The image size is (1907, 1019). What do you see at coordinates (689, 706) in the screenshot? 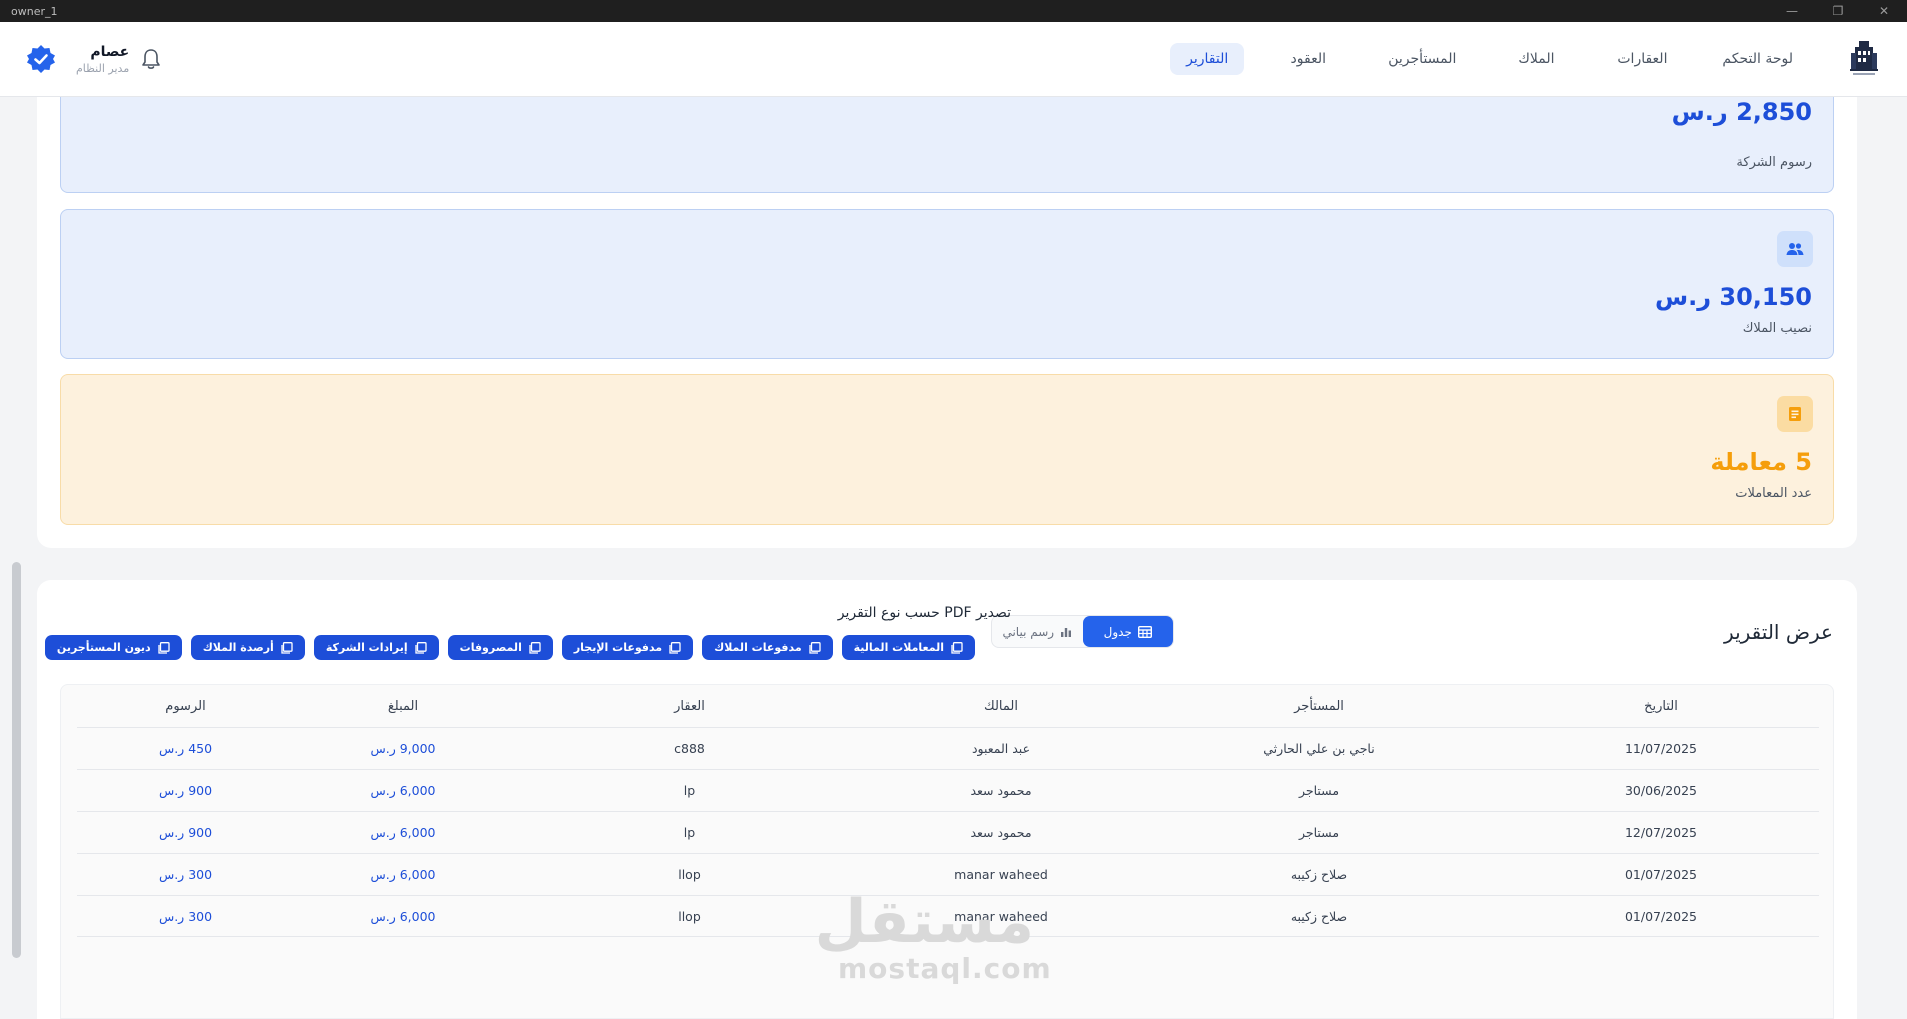
I see `column-header-property: العقار` at bounding box center [689, 706].